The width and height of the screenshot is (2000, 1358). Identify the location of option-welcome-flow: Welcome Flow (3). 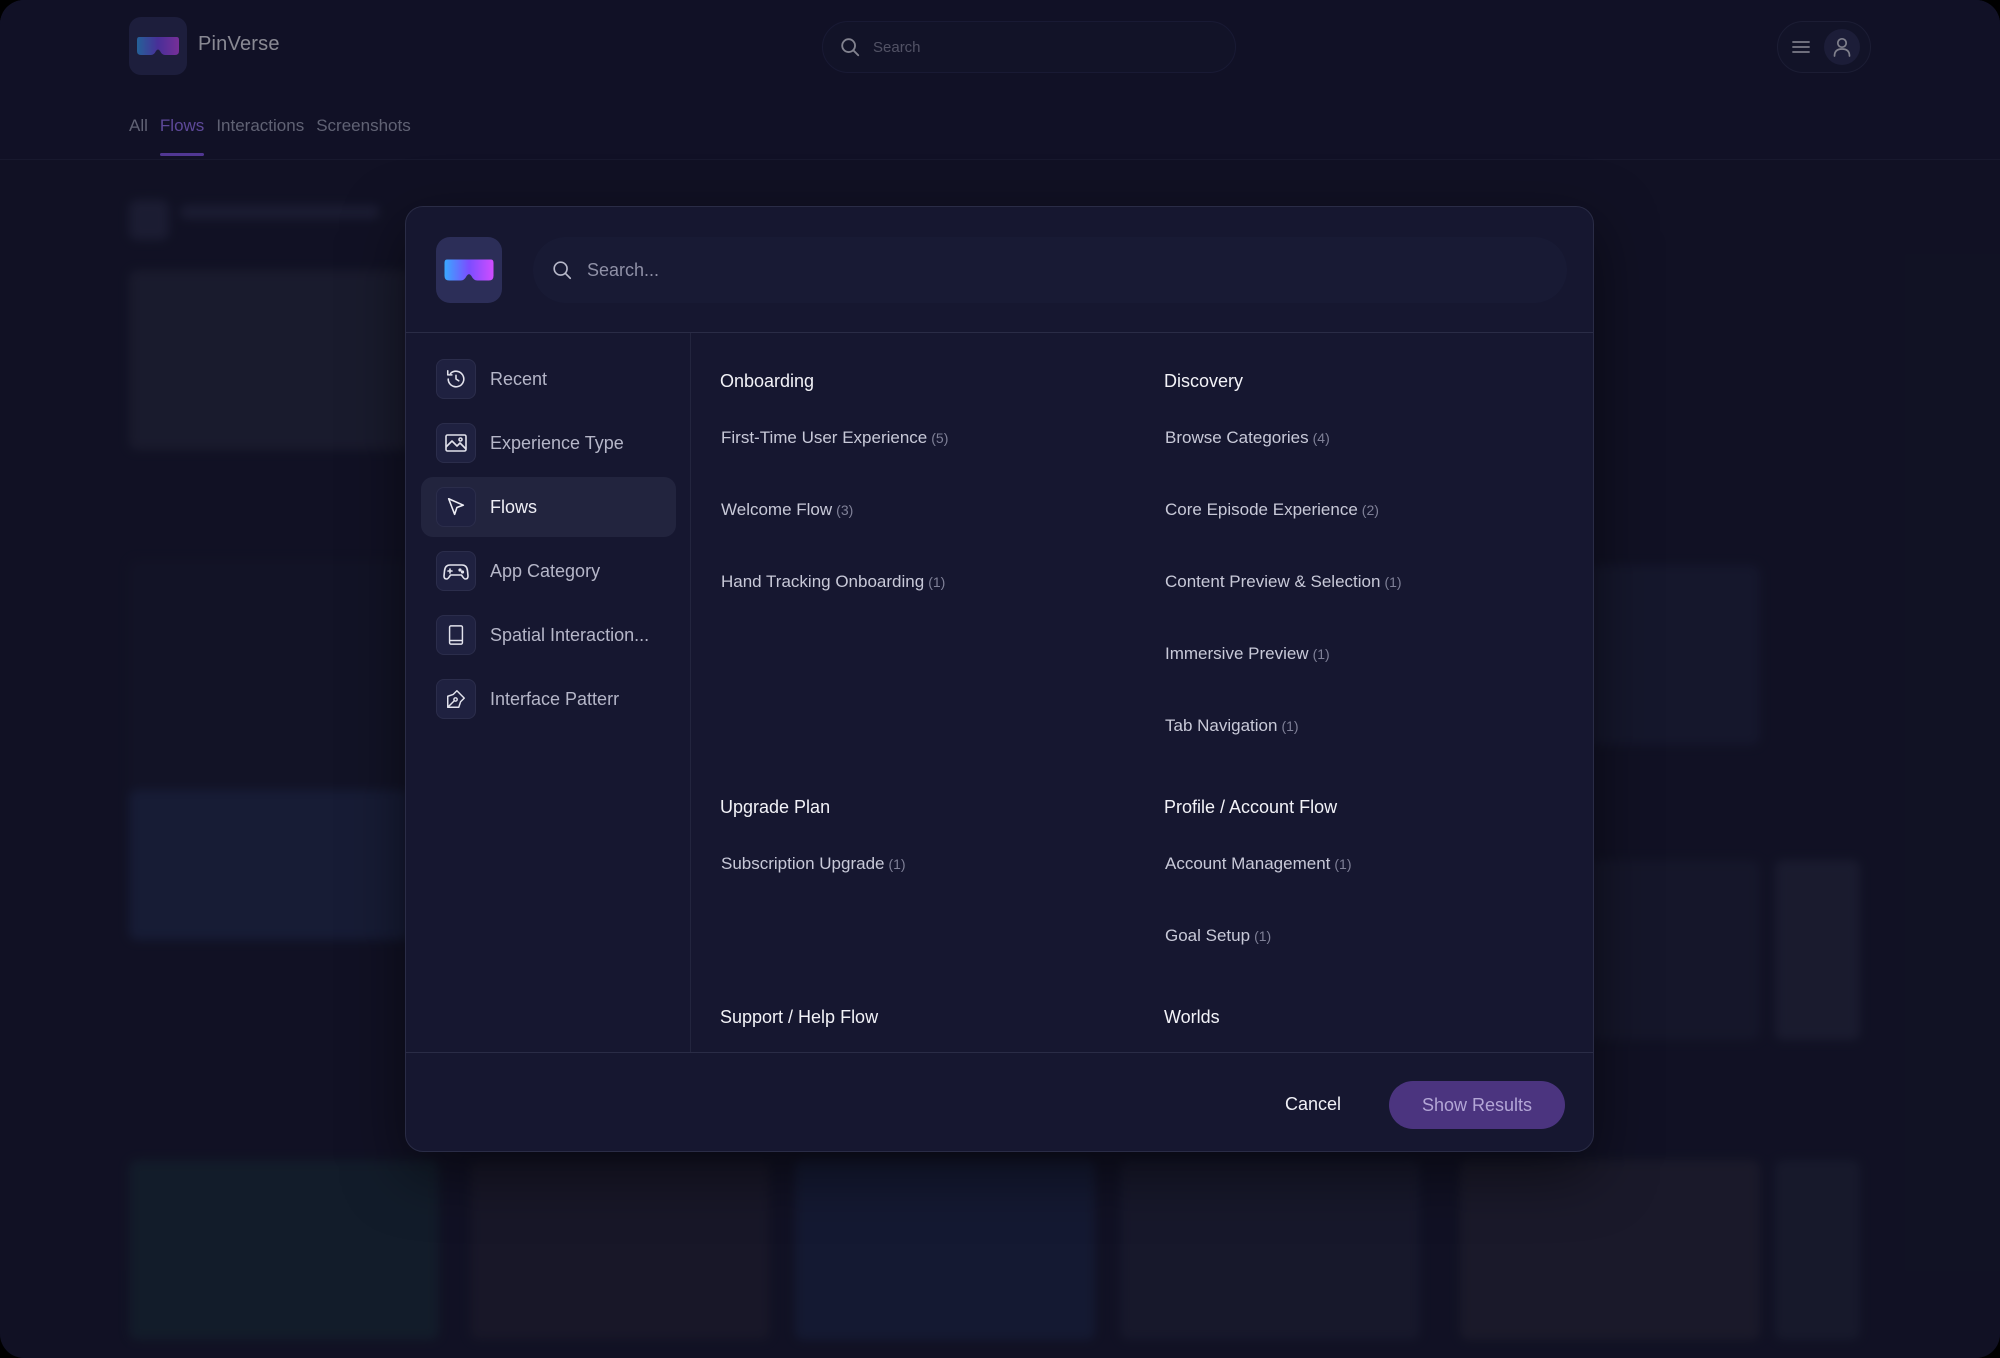
(787, 510).